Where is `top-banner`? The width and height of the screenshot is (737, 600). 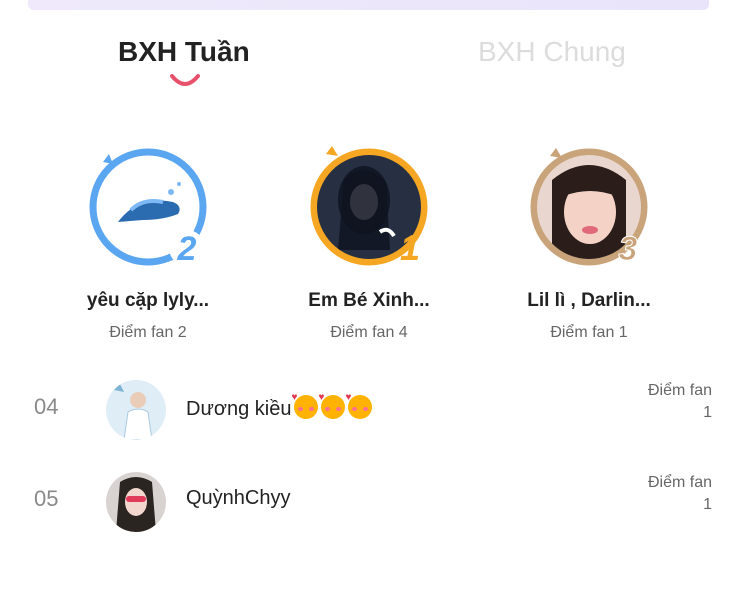
top-banner is located at coordinates (368, 5).